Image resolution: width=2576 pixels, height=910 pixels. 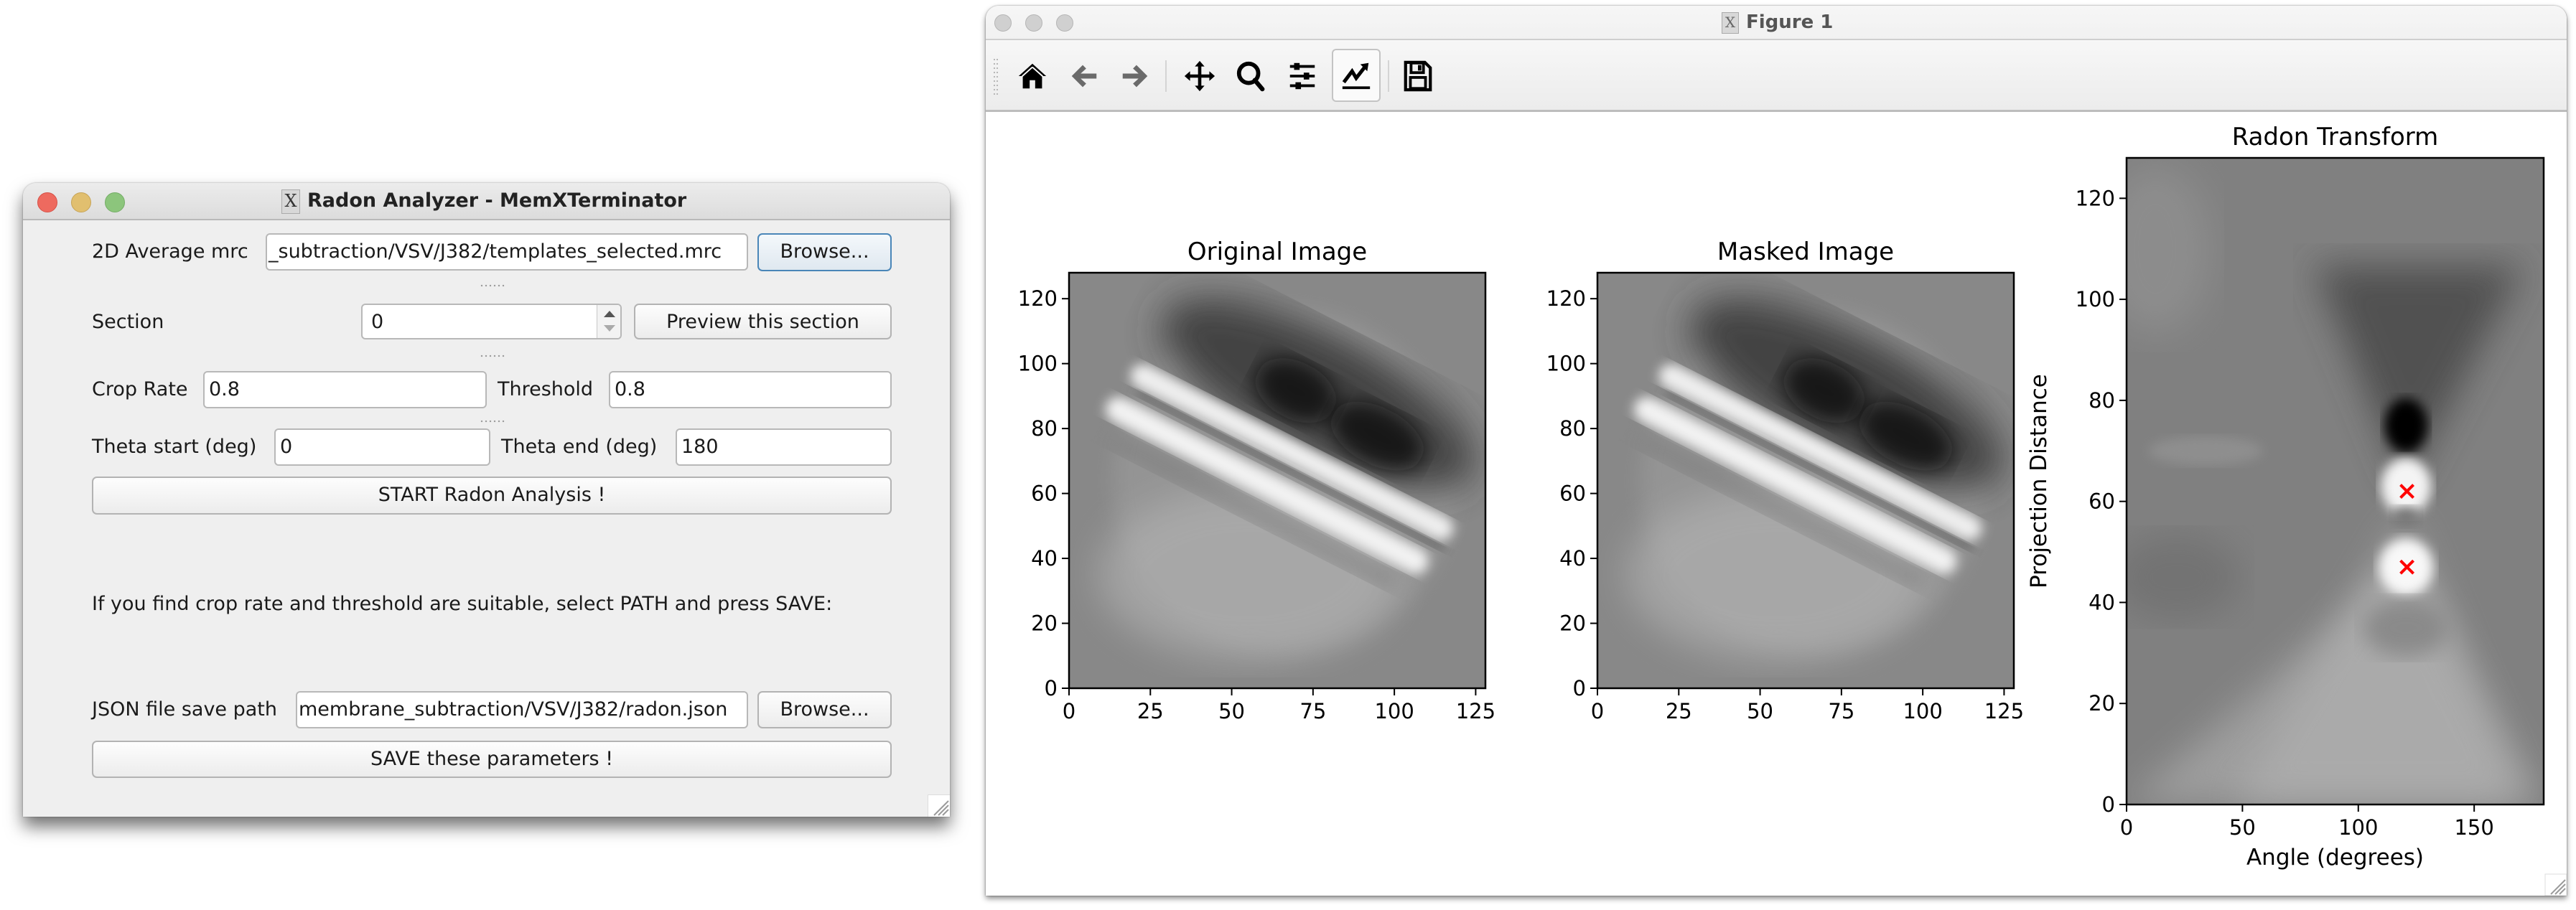 What do you see at coordinates (546, 389) in the screenshot?
I see `threshold-label: Threshold` at bounding box center [546, 389].